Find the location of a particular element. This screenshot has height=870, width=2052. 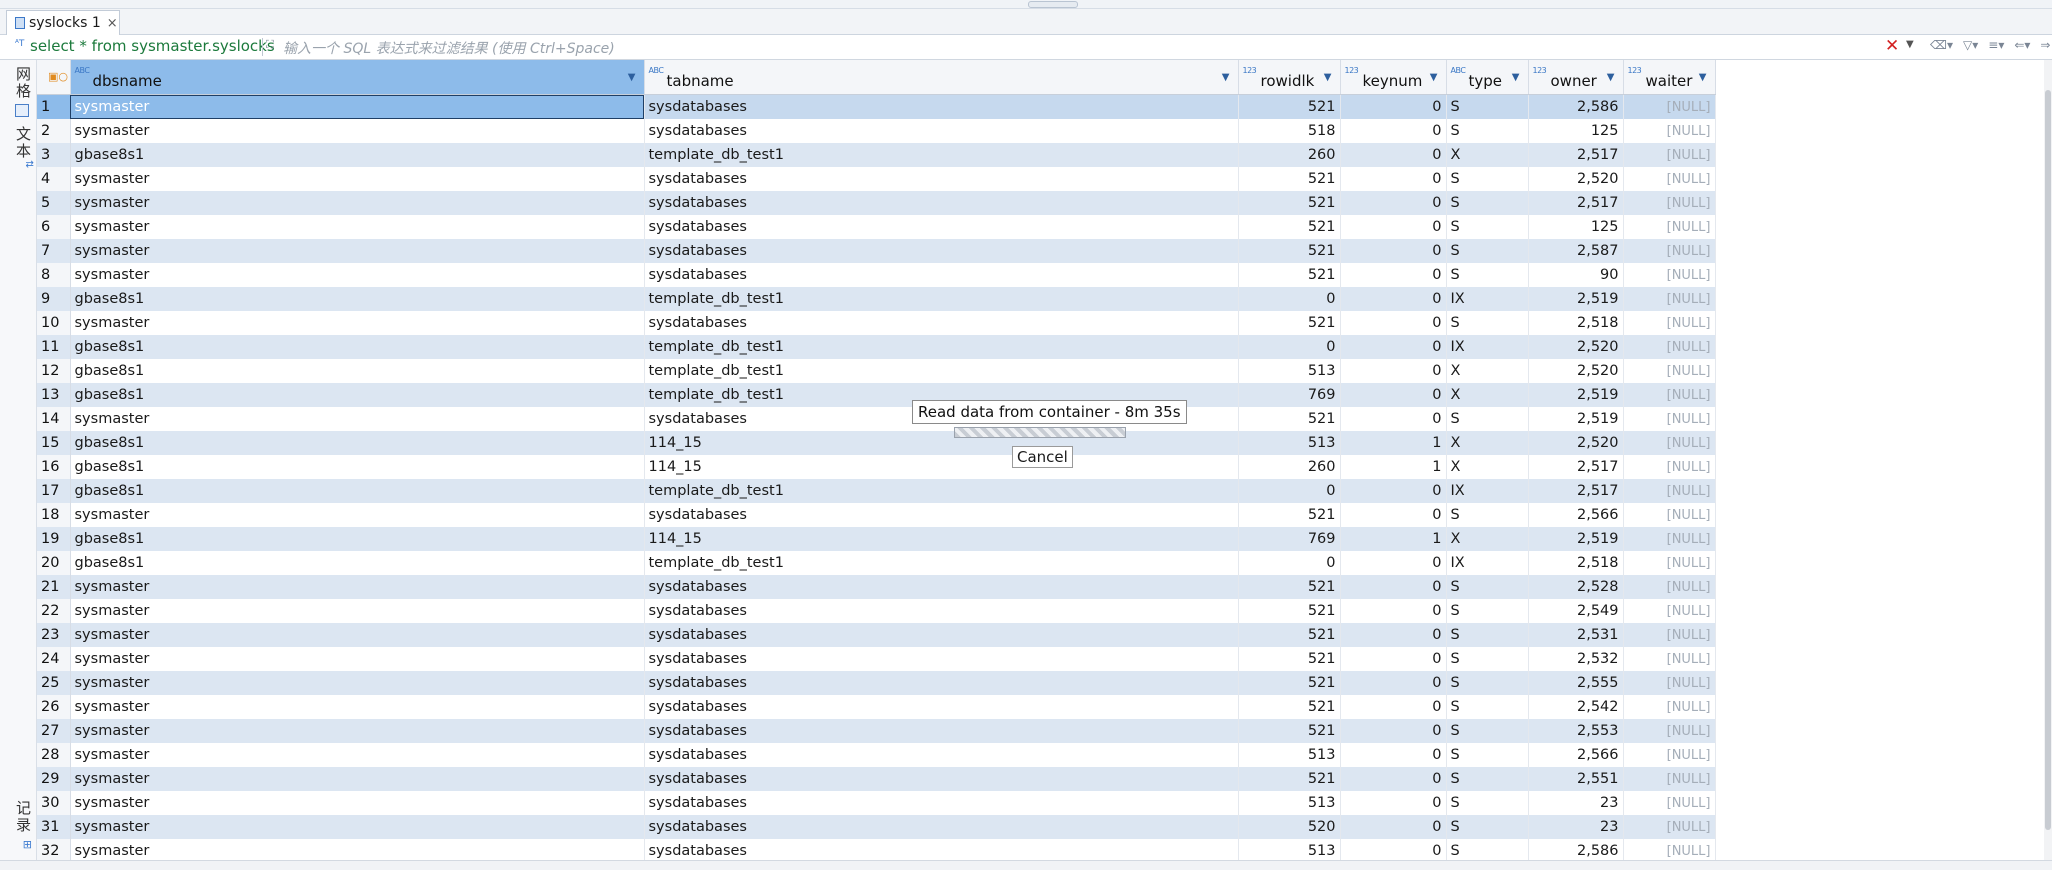

table-row: 26 sysmaster sysdatabases 521 0 S 2,542 [NULL] is located at coordinates (876, 707).